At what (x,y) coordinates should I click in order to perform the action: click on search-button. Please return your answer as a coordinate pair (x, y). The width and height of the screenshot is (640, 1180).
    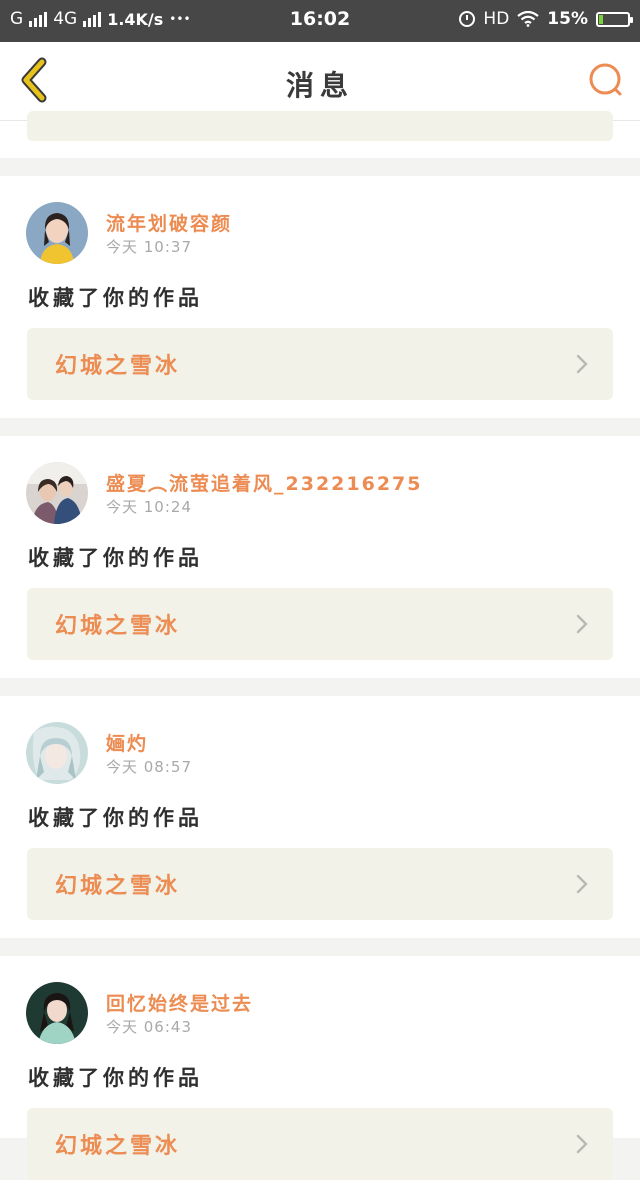
    Looking at the image, I should click on (606, 80).